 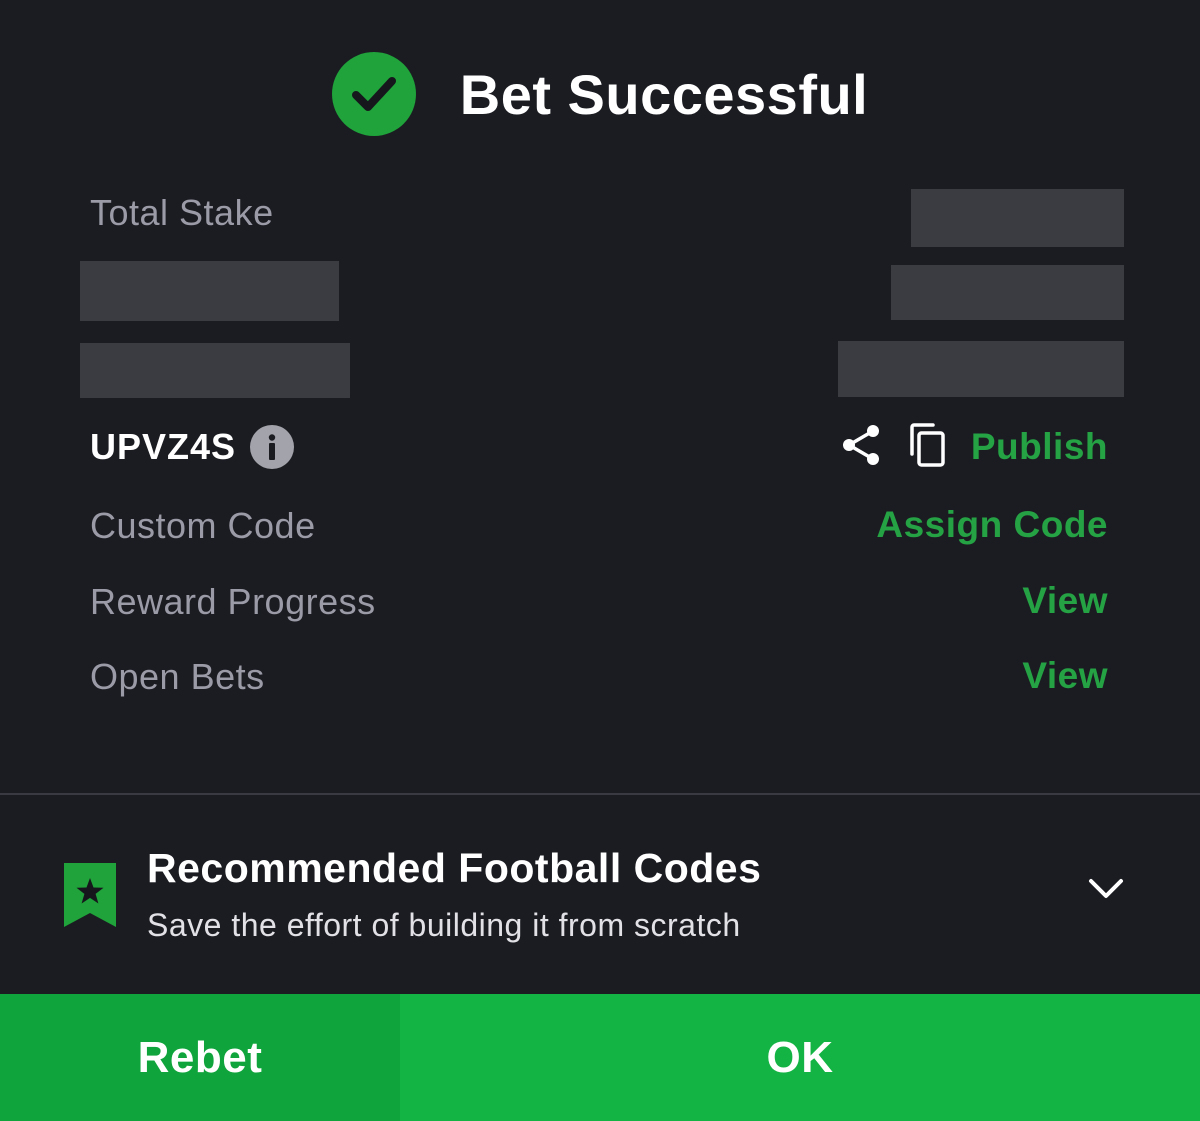 I want to click on booking-code: UPVZ4S, so click(x=163, y=446).